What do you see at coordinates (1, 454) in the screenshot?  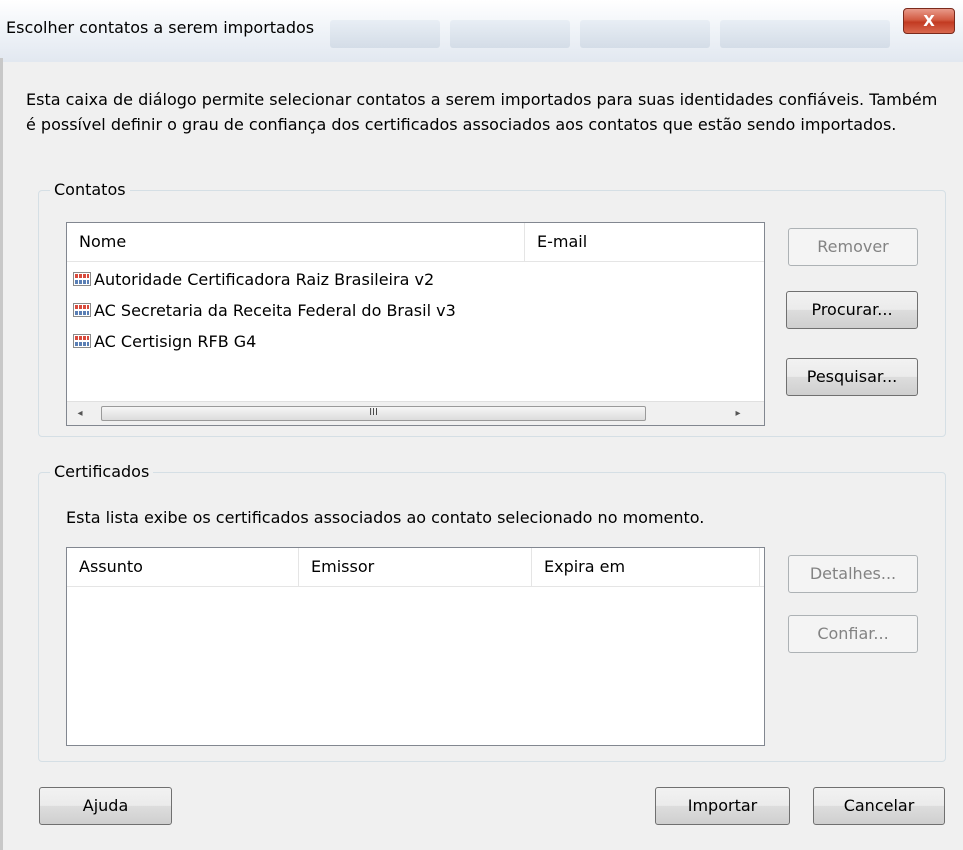 I see `window-edge` at bounding box center [1, 454].